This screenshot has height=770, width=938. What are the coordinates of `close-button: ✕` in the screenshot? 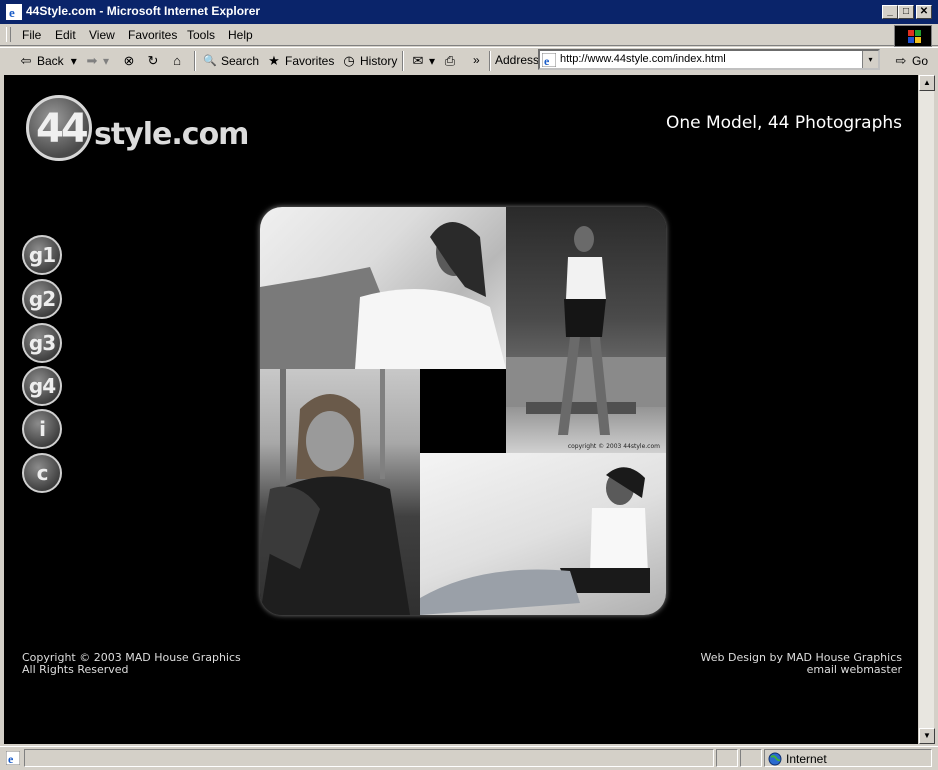 It's located at (924, 12).